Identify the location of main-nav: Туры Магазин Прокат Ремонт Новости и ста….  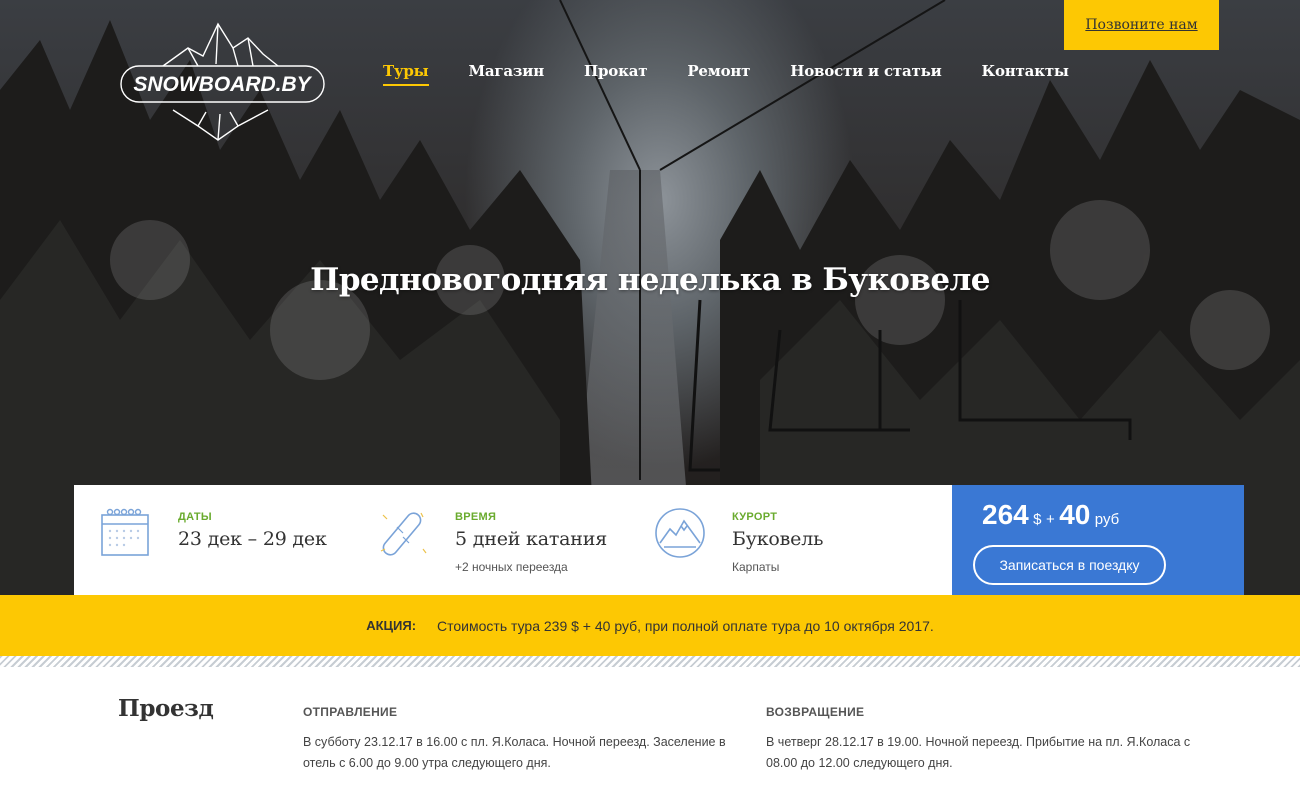
(746, 75).